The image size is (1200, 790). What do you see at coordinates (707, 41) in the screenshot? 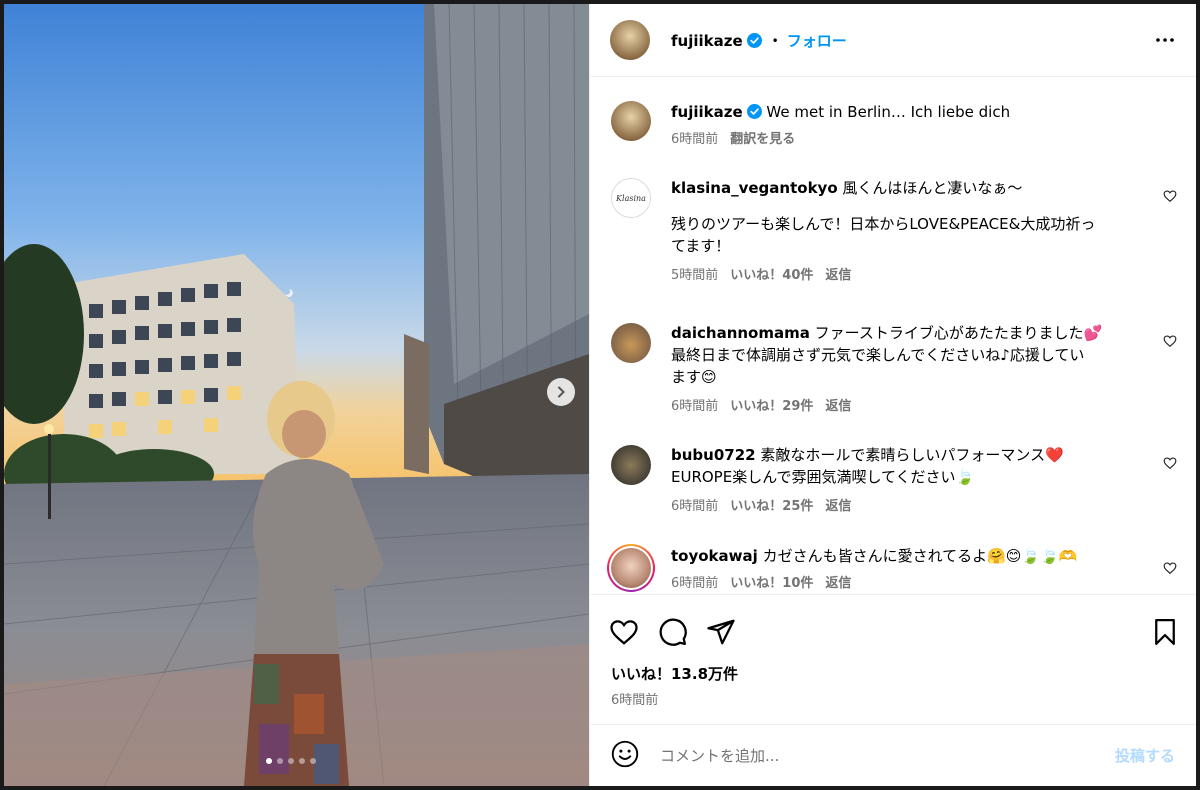
I see `author-username: fujiikaze` at bounding box center [707, 41].